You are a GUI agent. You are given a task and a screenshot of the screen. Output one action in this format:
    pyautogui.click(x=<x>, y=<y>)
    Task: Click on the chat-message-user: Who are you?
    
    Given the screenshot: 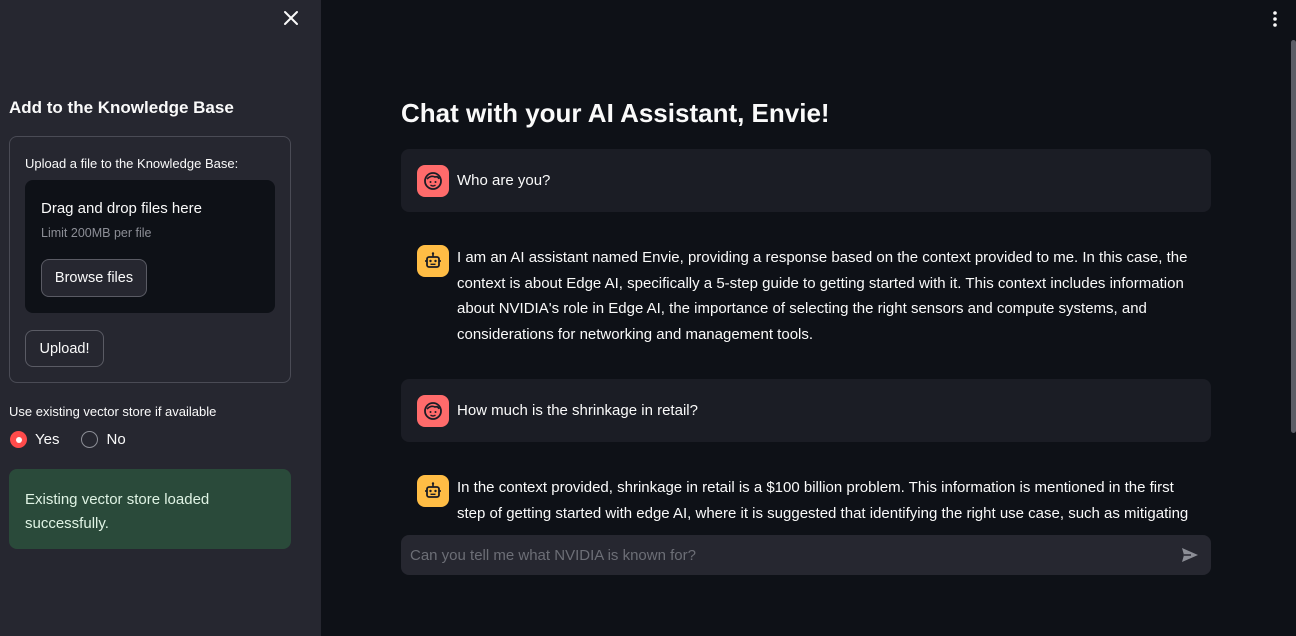 What is the action you would take?
    pyautogui.click(x=806, y=180)
    